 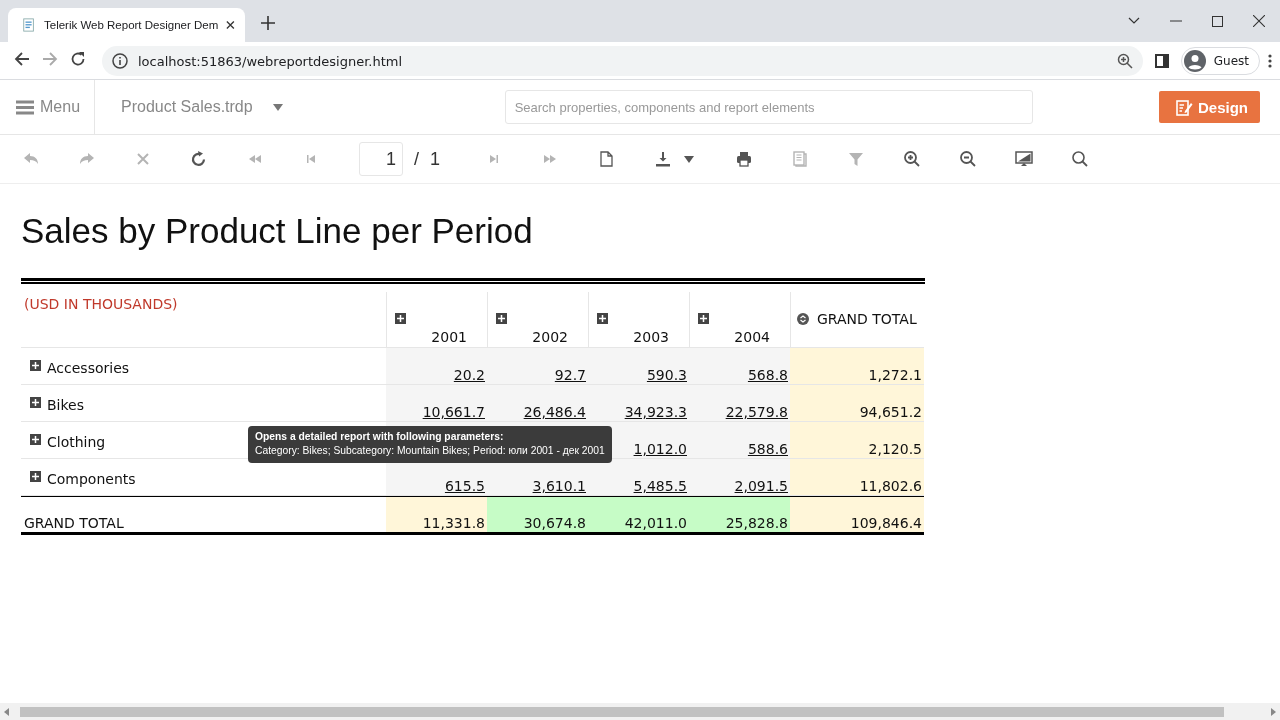 What do you see at coordinates (74, 523) in the screenshot?
I see `row-header: GRAND TOTAL` at bounding box center [74, 523].